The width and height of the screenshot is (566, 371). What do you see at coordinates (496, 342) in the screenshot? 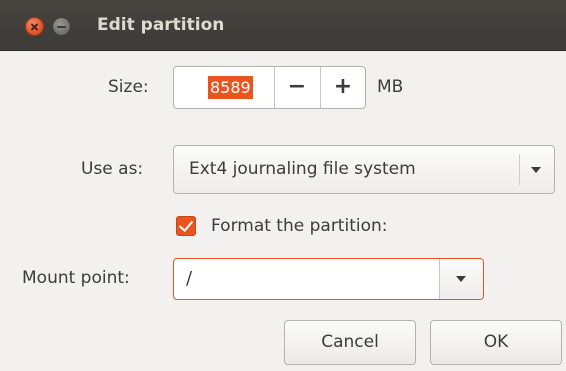
I see `ok-button: OK` at bounding box center [496, 342].